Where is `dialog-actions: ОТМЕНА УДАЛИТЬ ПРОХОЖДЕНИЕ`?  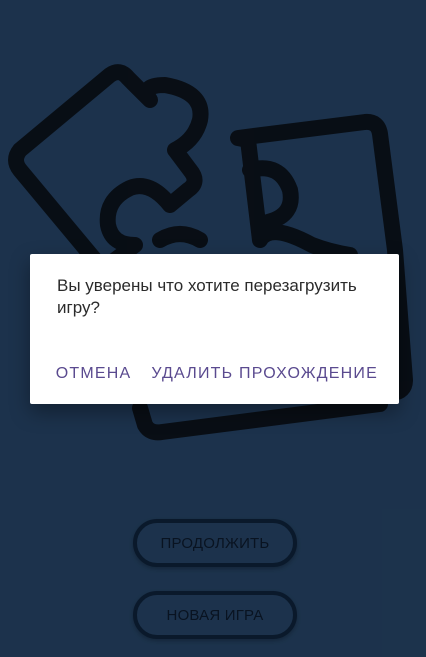 dialog-actions: ОТМЕНА УДАЛИТЬ ПРОХОЖДЕНИЕ is located at coordinates (217, 374).